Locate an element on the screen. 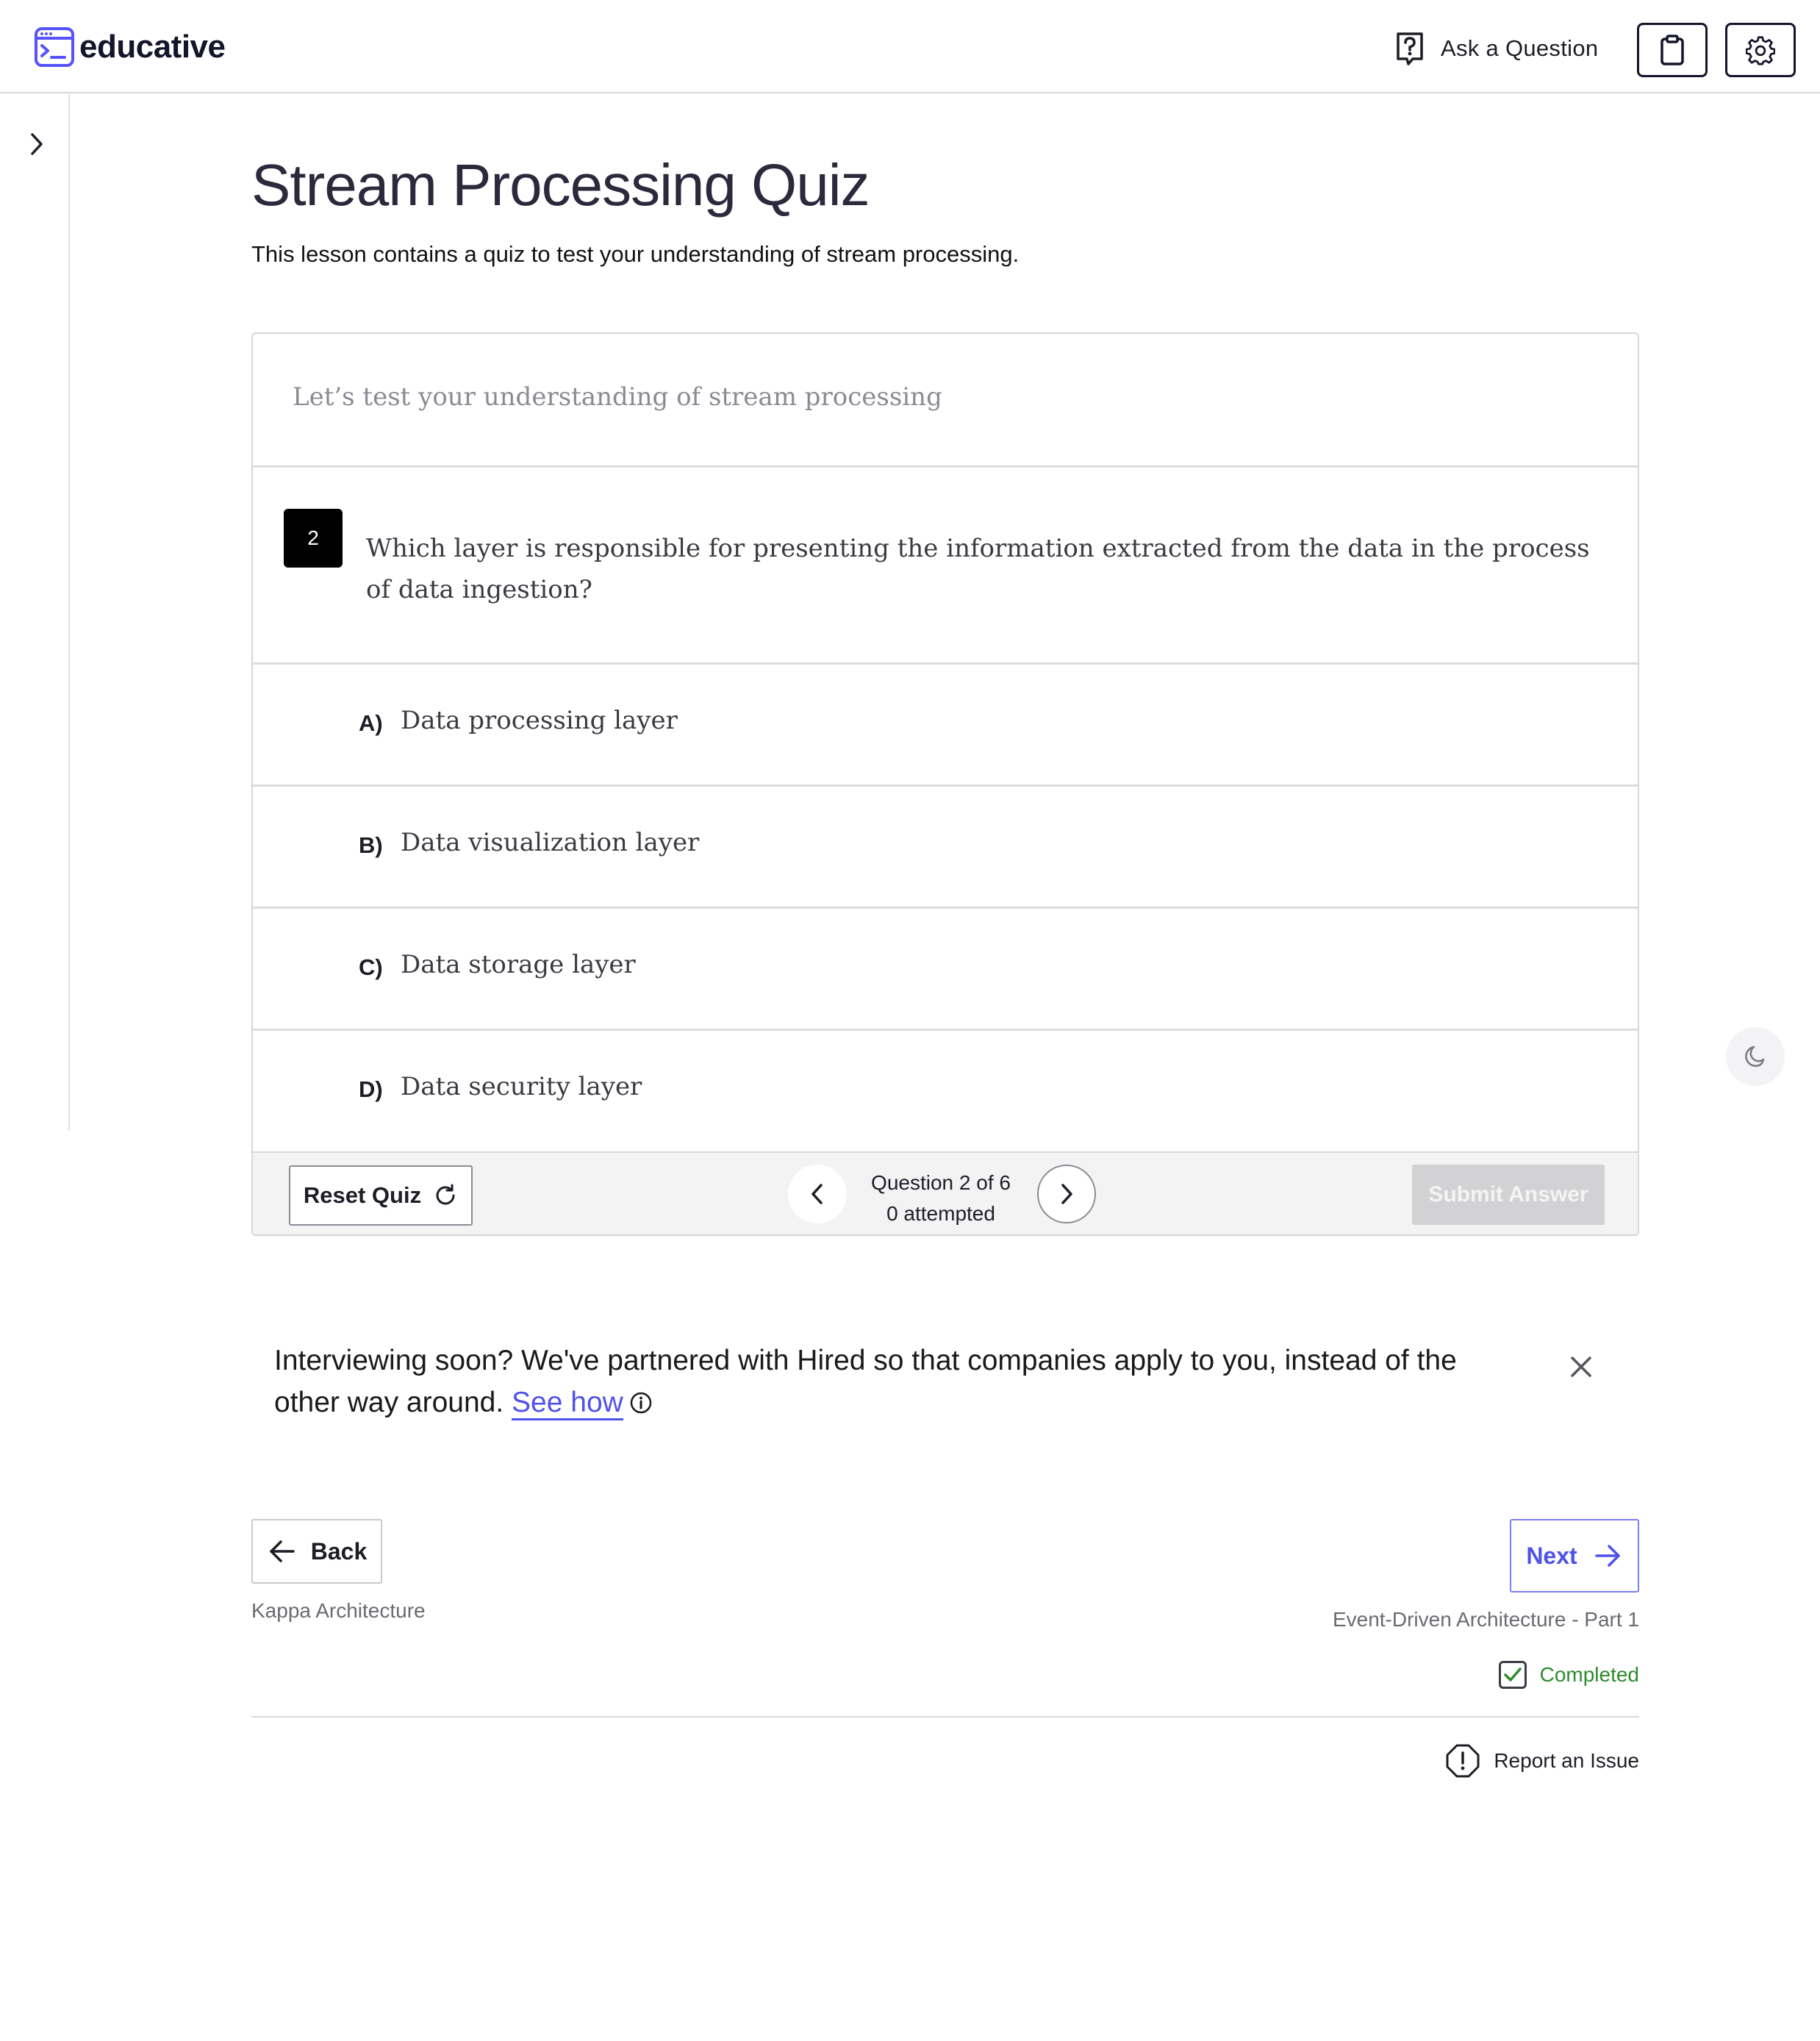 The image size is (1820, 2041). reset-quiz-label: Reset Quiz is located at coordinates (362, 1195).